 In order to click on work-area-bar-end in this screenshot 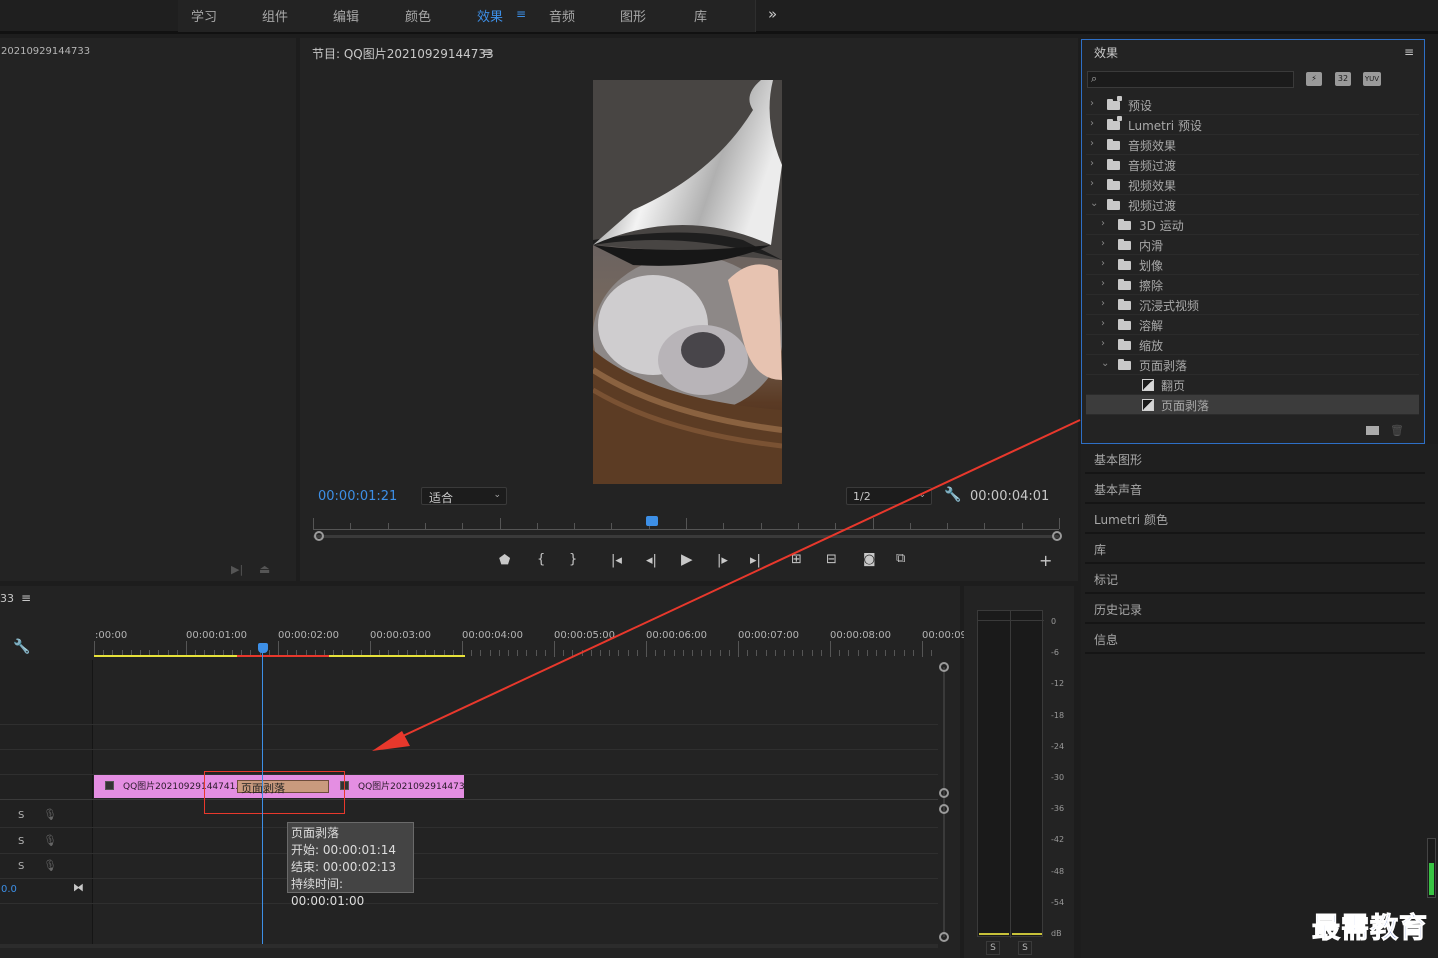, I will do `click(397, 656)`.